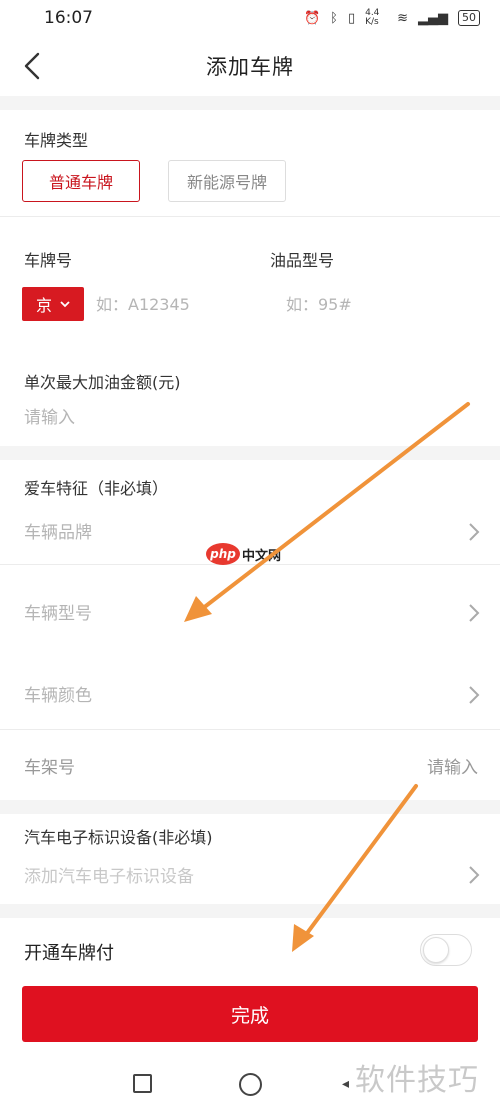 The image size is (500, 1111). What do you see at coordinates (402, 18) in the screenshot?
I see `wifi-icon: ≋` at bounding box center [402, 18].